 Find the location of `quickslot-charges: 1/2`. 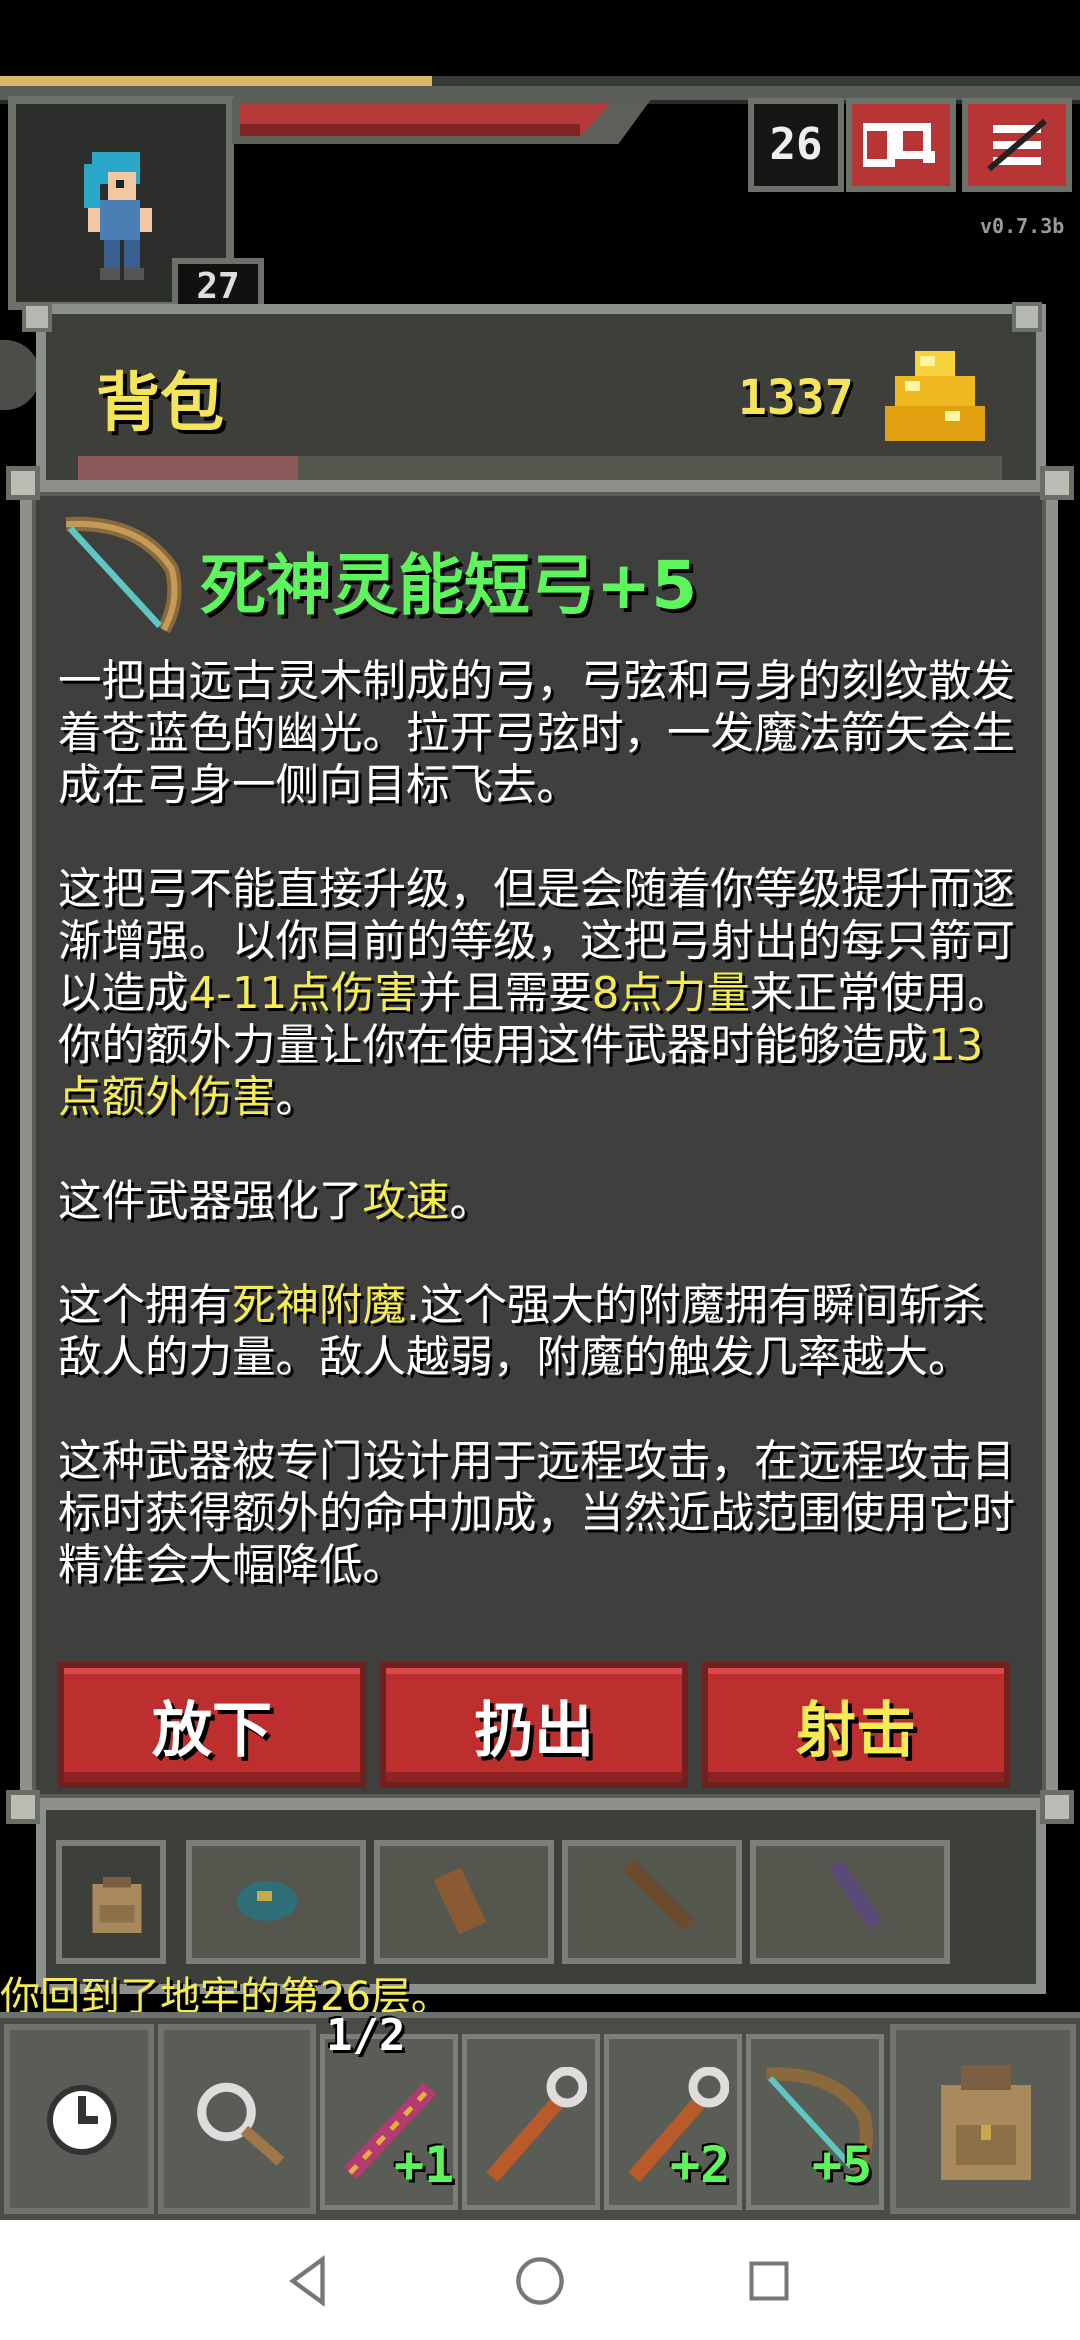

quickslot-charges: 1/2 is located at coordinates (366, 2035).